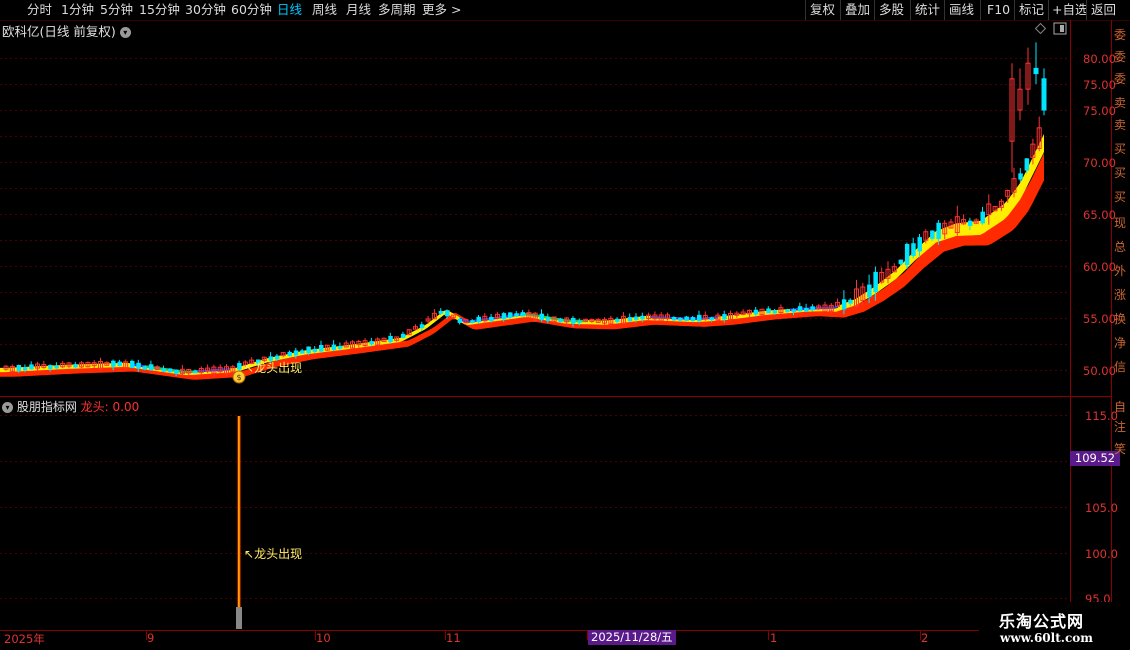  Describe the element at coordinates (159, 10) in the screenshot. I see `tab-15min: 15分钟` at that location.